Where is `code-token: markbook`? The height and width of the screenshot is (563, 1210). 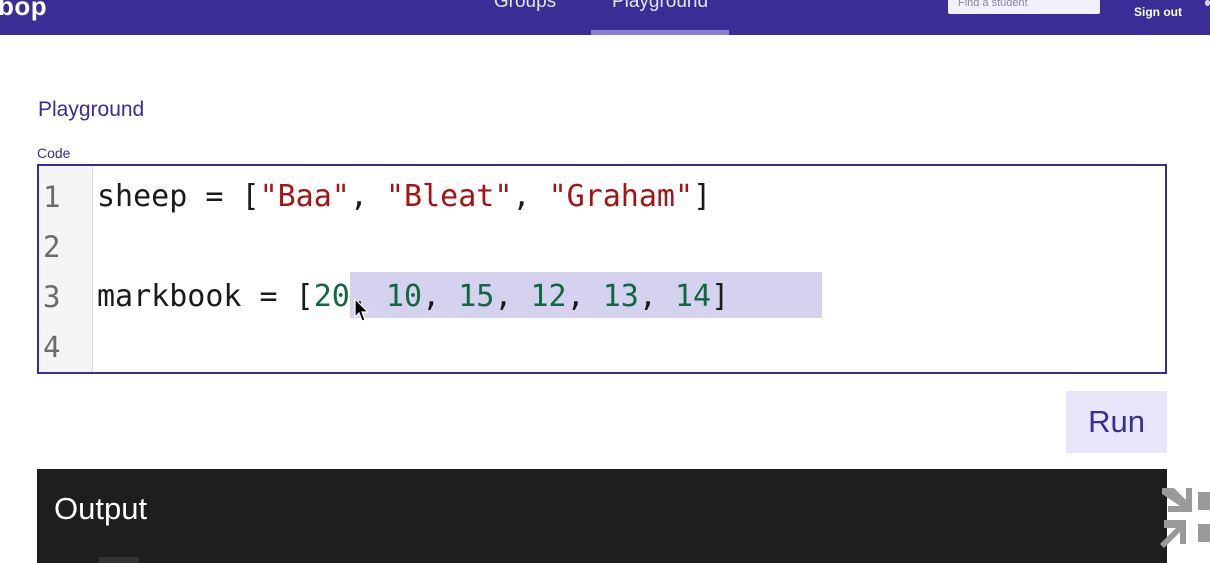 code-token: markbook is located at coordinates (169, 296).